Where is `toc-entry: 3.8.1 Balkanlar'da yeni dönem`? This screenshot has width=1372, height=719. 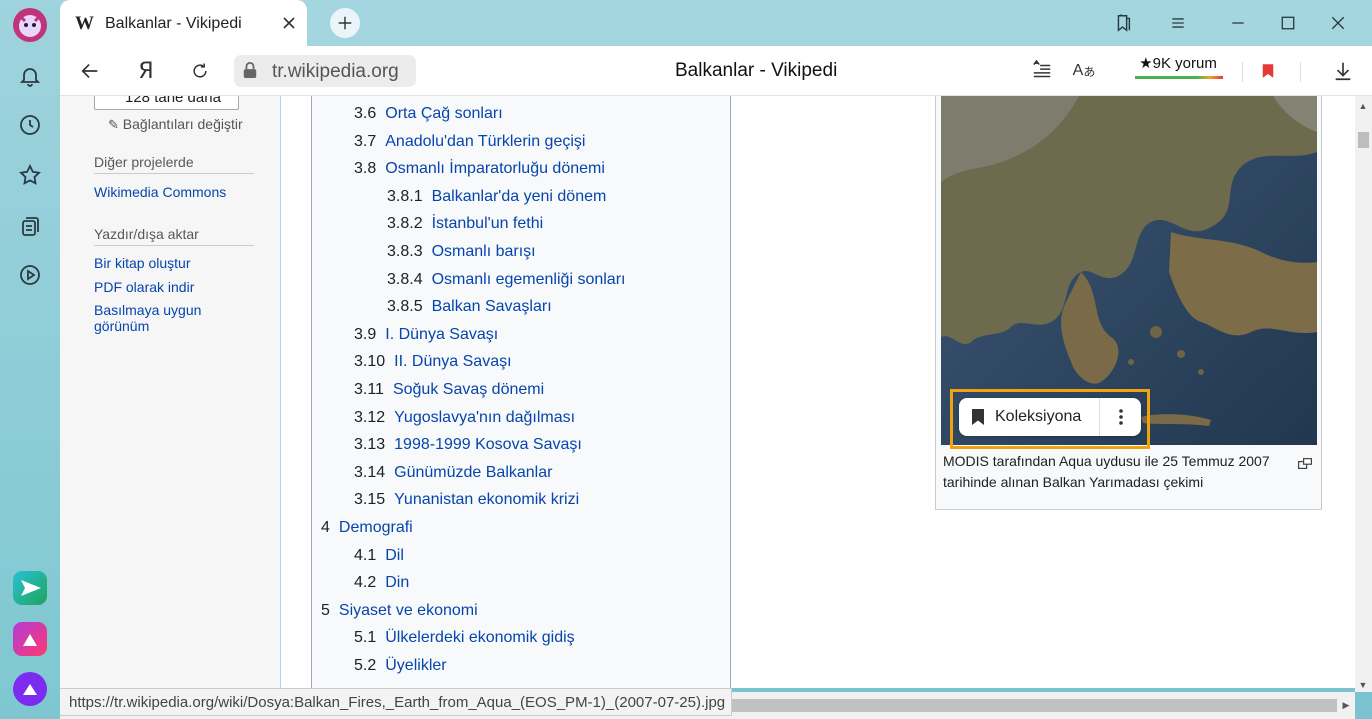
toc-entry: 3.8.1 Balkanlar'da yeni dönem is located at coordinates (496, 197).